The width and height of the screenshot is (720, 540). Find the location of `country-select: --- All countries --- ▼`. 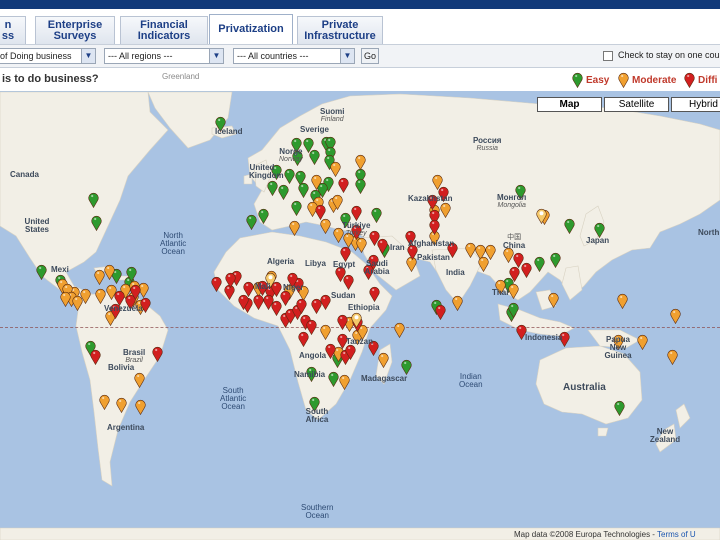

country-select: --- All countries --- ▼ is located at coordinates (294, 56).